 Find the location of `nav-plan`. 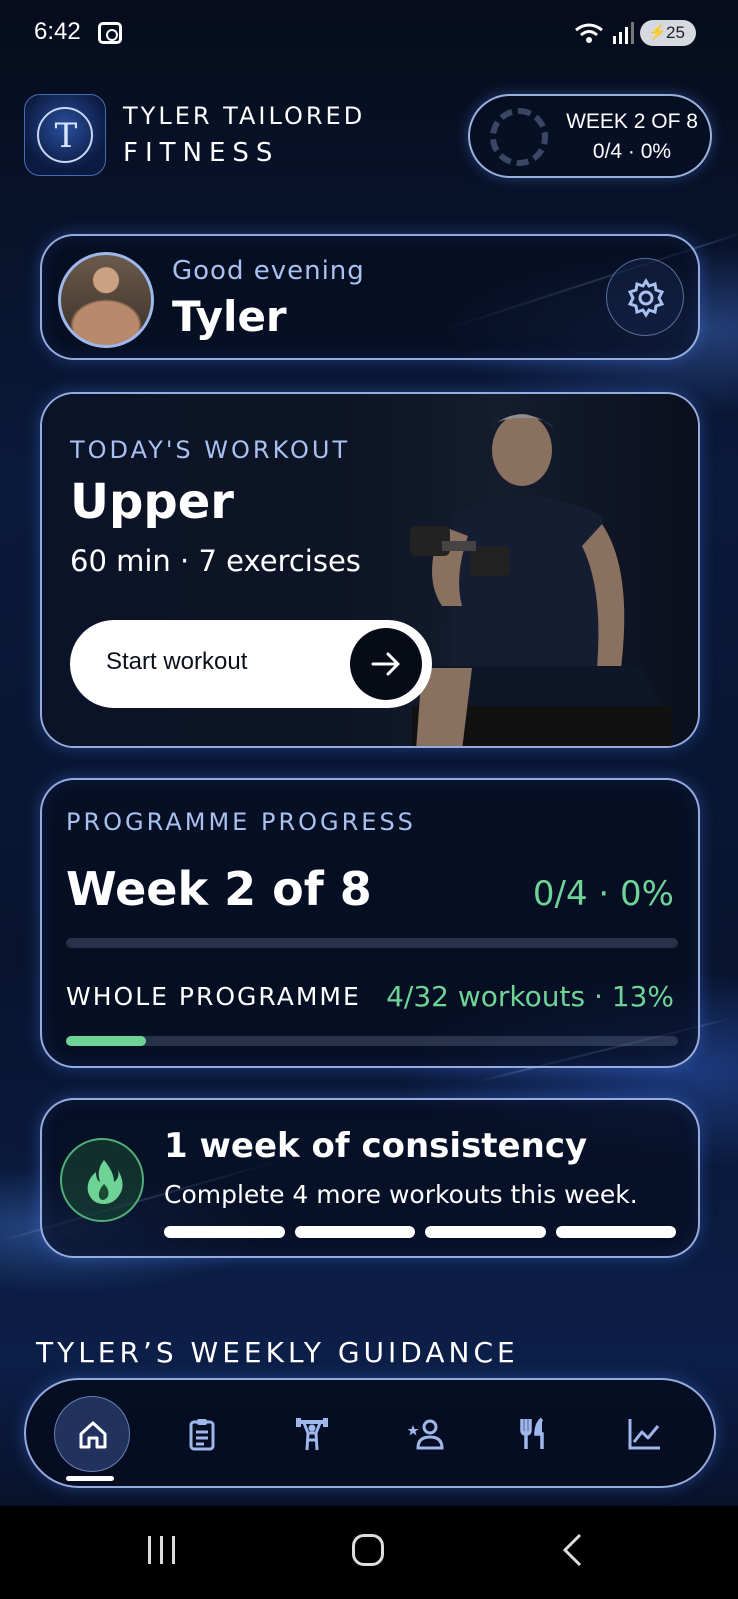

nav-plan is located at coordinates (202, 1434).